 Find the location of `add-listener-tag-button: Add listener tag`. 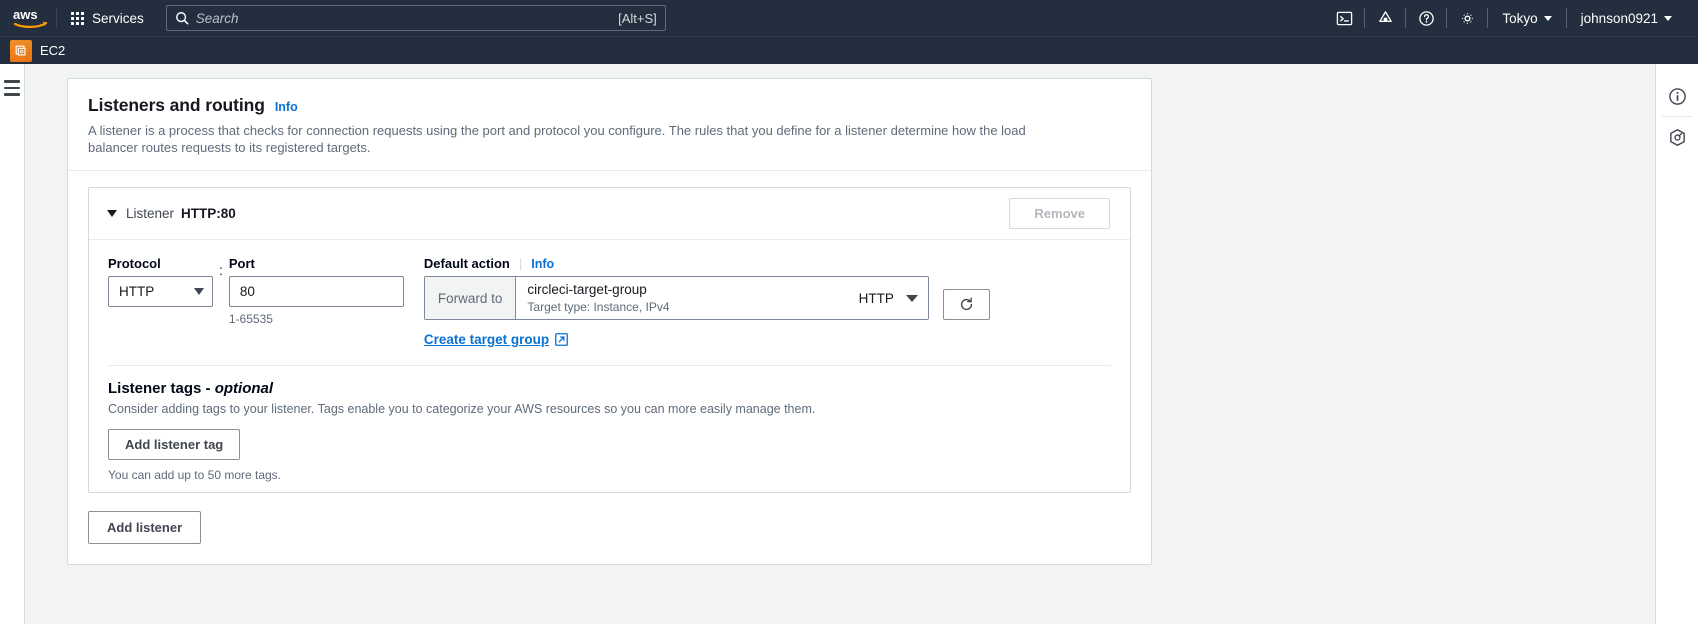

add-listener-tag-button: Add listener tag is located at coordinates (174, 444).